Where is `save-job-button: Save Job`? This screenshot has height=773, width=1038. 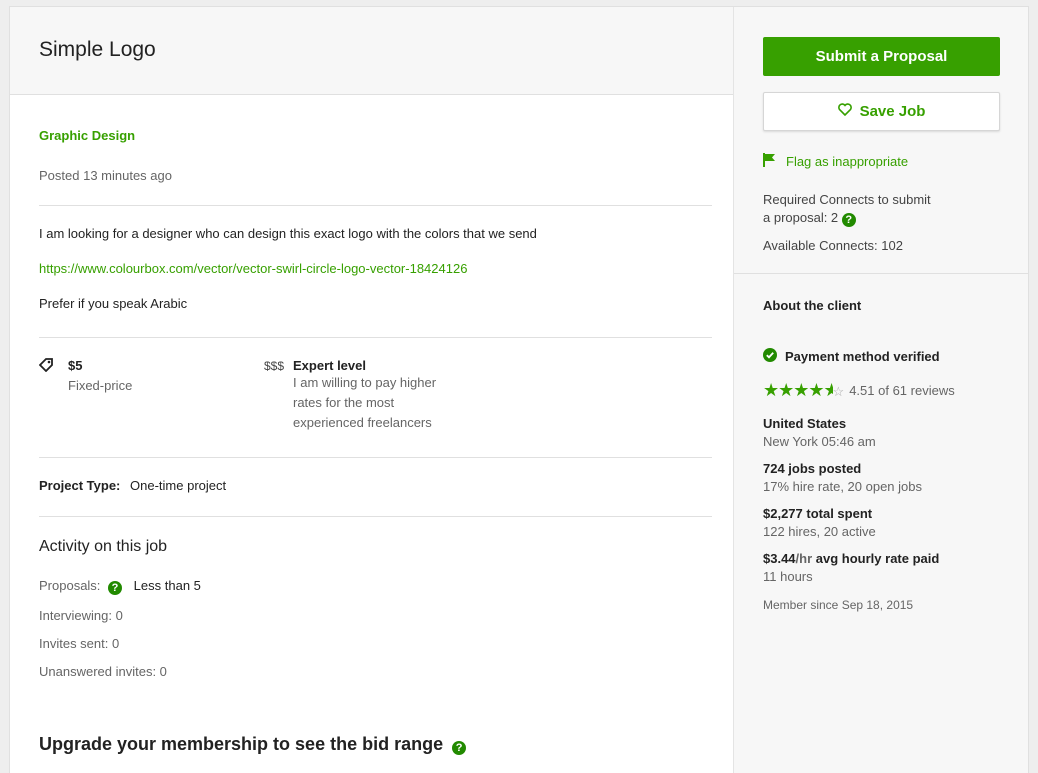 save-job-button: Save Job is located at coordinates (881, 111).